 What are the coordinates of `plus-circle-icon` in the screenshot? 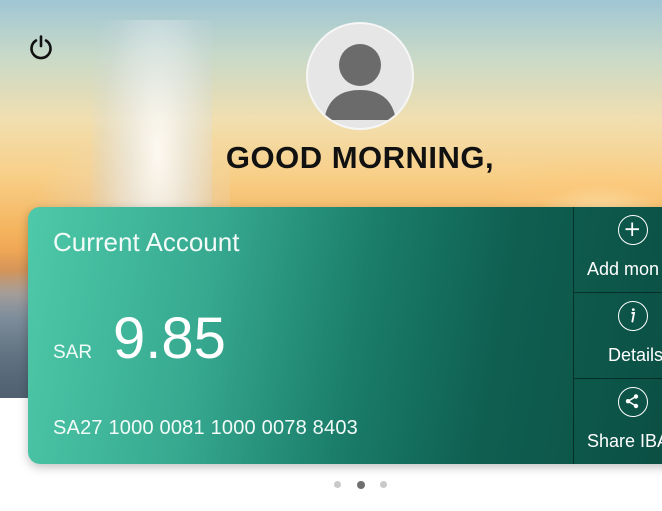 It's located at (633, 230).